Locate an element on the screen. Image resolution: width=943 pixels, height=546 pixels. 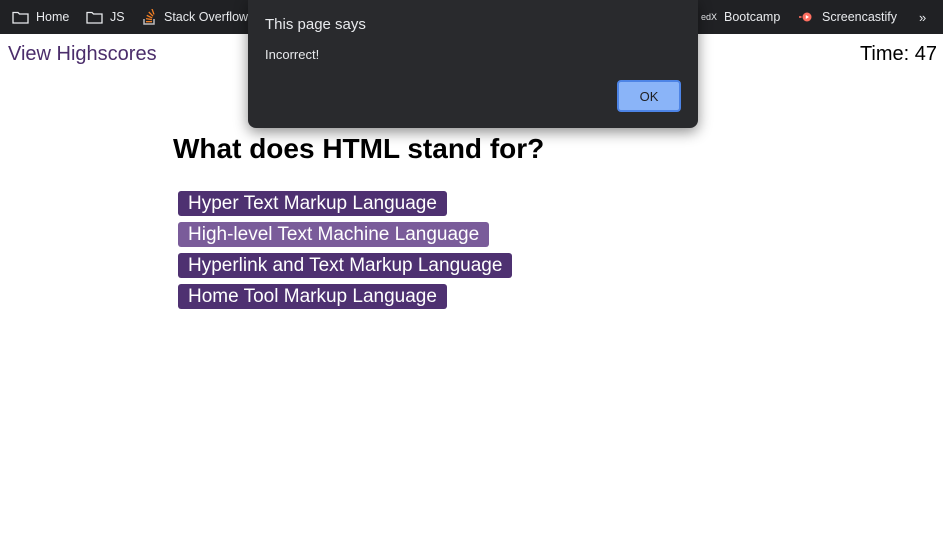
stackoverflow-icon is located at coordinates (149, 17).